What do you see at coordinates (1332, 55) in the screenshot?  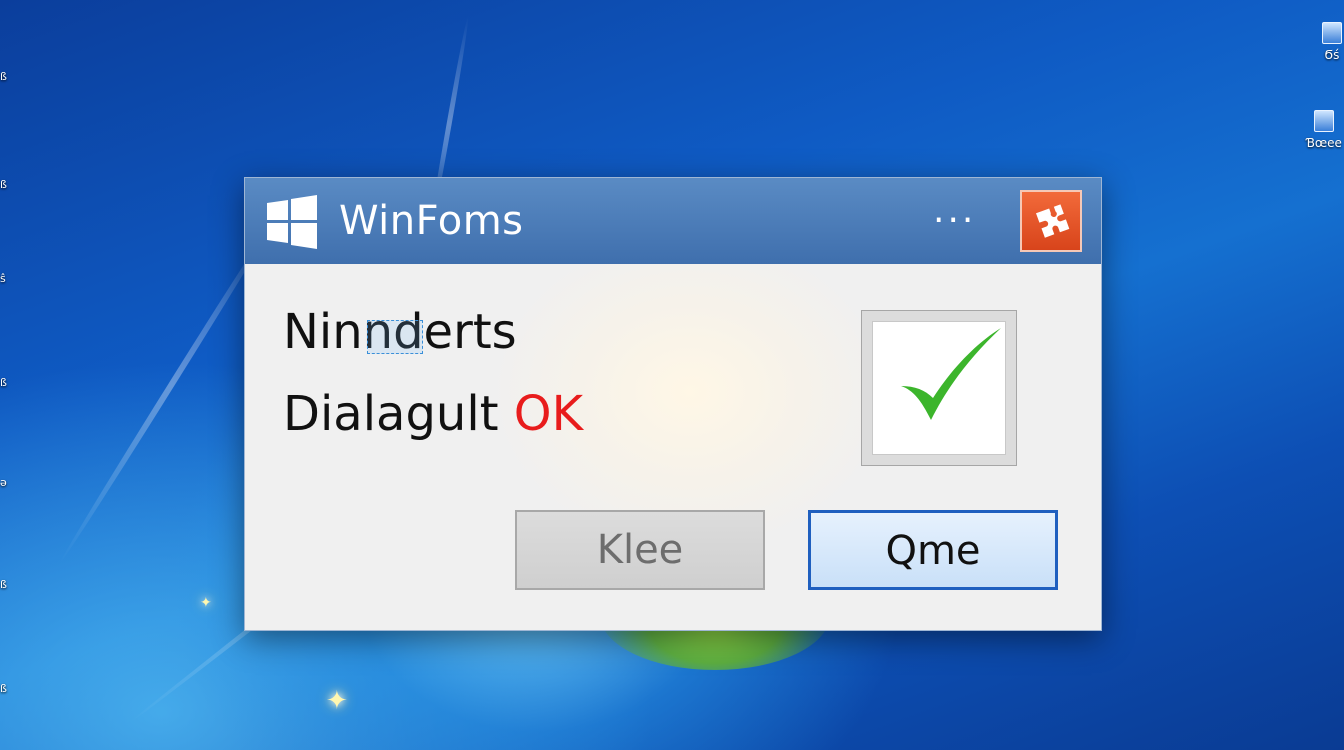 I see `desktop-icon-label: Ϭś` at bounding box center [1332, 55].